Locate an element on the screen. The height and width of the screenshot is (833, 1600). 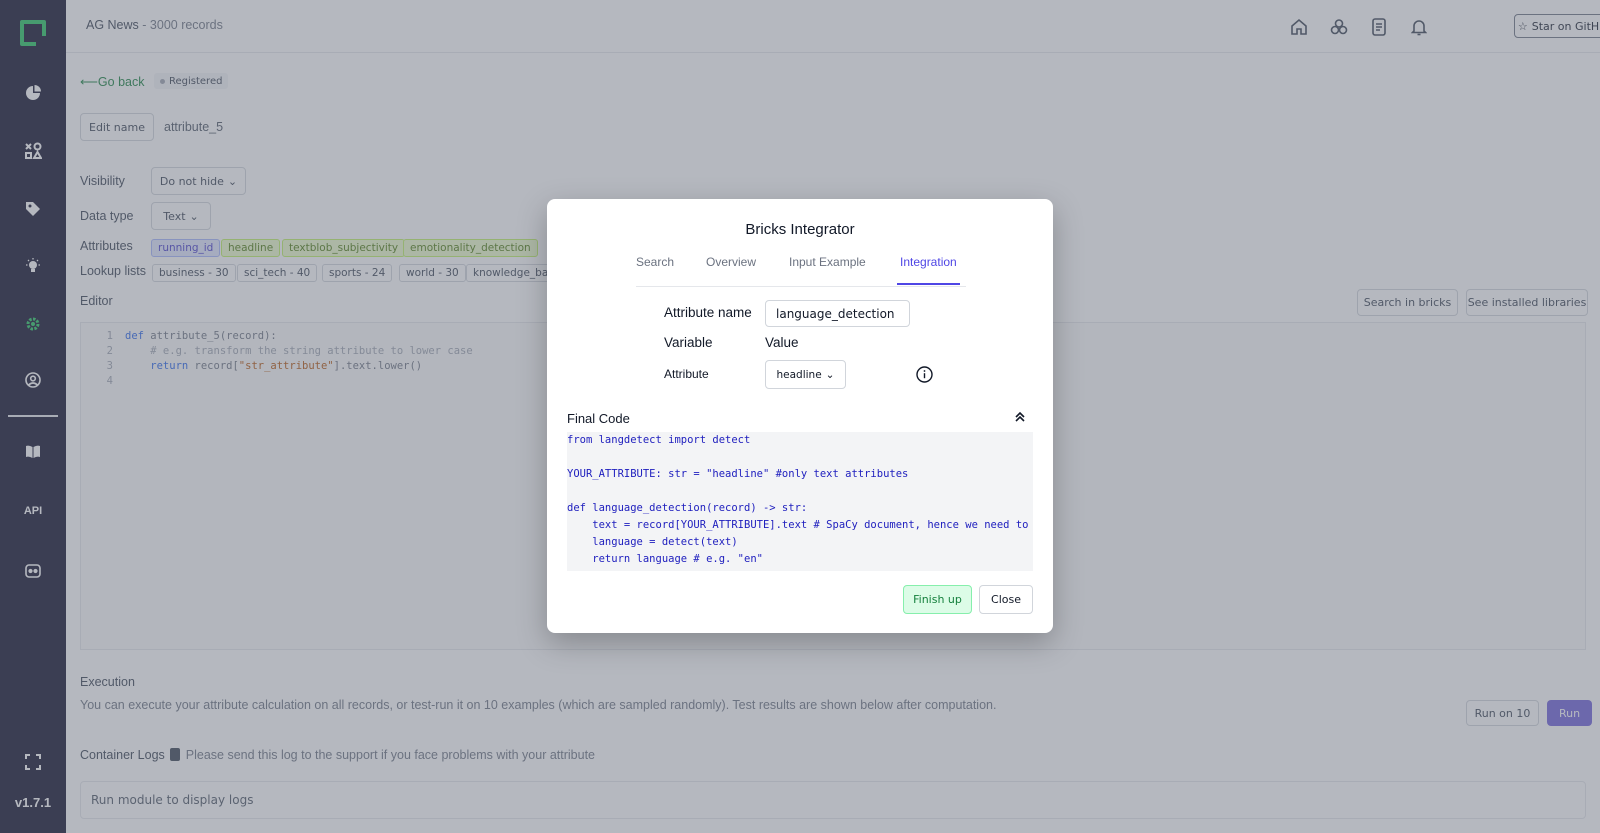
attribute-select-value: headline is located at coordinates (799, 374).